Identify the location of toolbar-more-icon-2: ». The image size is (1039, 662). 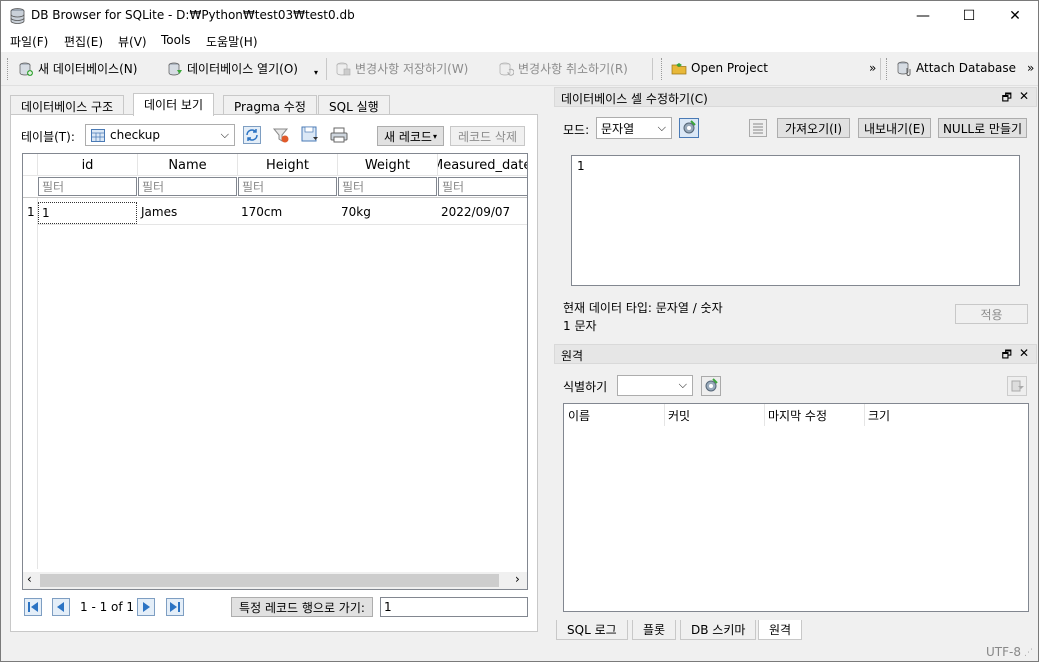
(1030, 68).